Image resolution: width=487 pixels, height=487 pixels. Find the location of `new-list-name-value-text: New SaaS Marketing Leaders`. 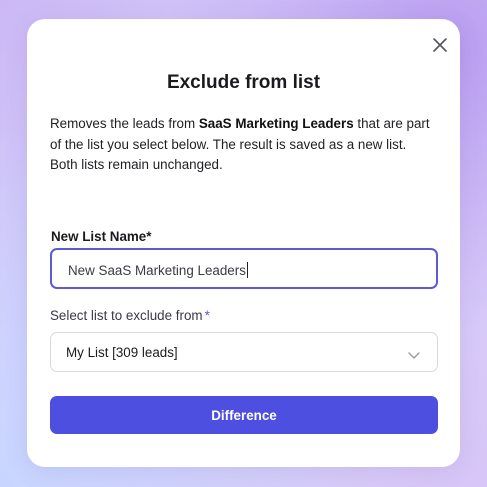

new-list-name-value-text: New SaaS Marketing Leaders is located at coordinates (157, 270).